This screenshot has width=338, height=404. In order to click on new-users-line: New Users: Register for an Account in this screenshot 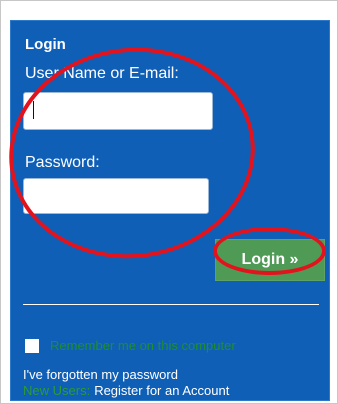, I will do `click(126, 390)`.